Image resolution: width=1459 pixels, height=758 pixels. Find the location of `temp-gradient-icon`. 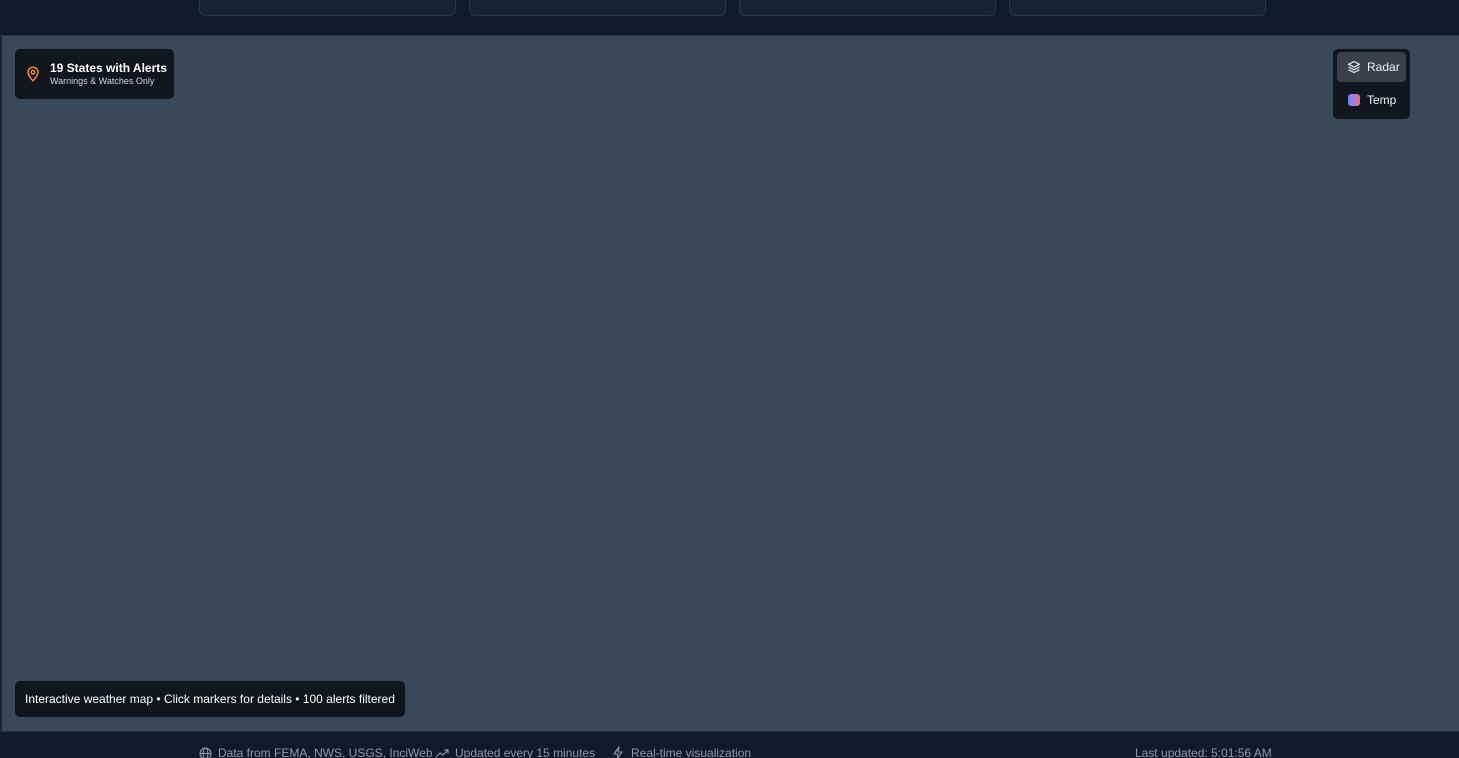

temp-gradient-icon is located at coordinates (1354, 100).